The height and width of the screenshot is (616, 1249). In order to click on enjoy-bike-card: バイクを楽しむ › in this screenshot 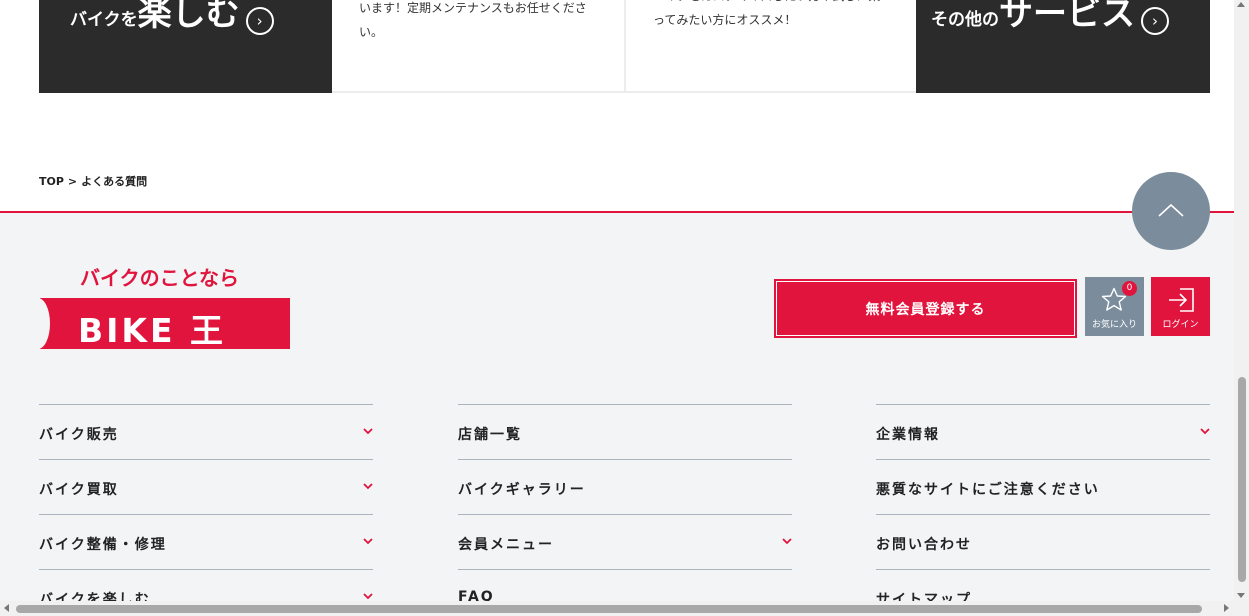, I will do `click(185, 46)`.